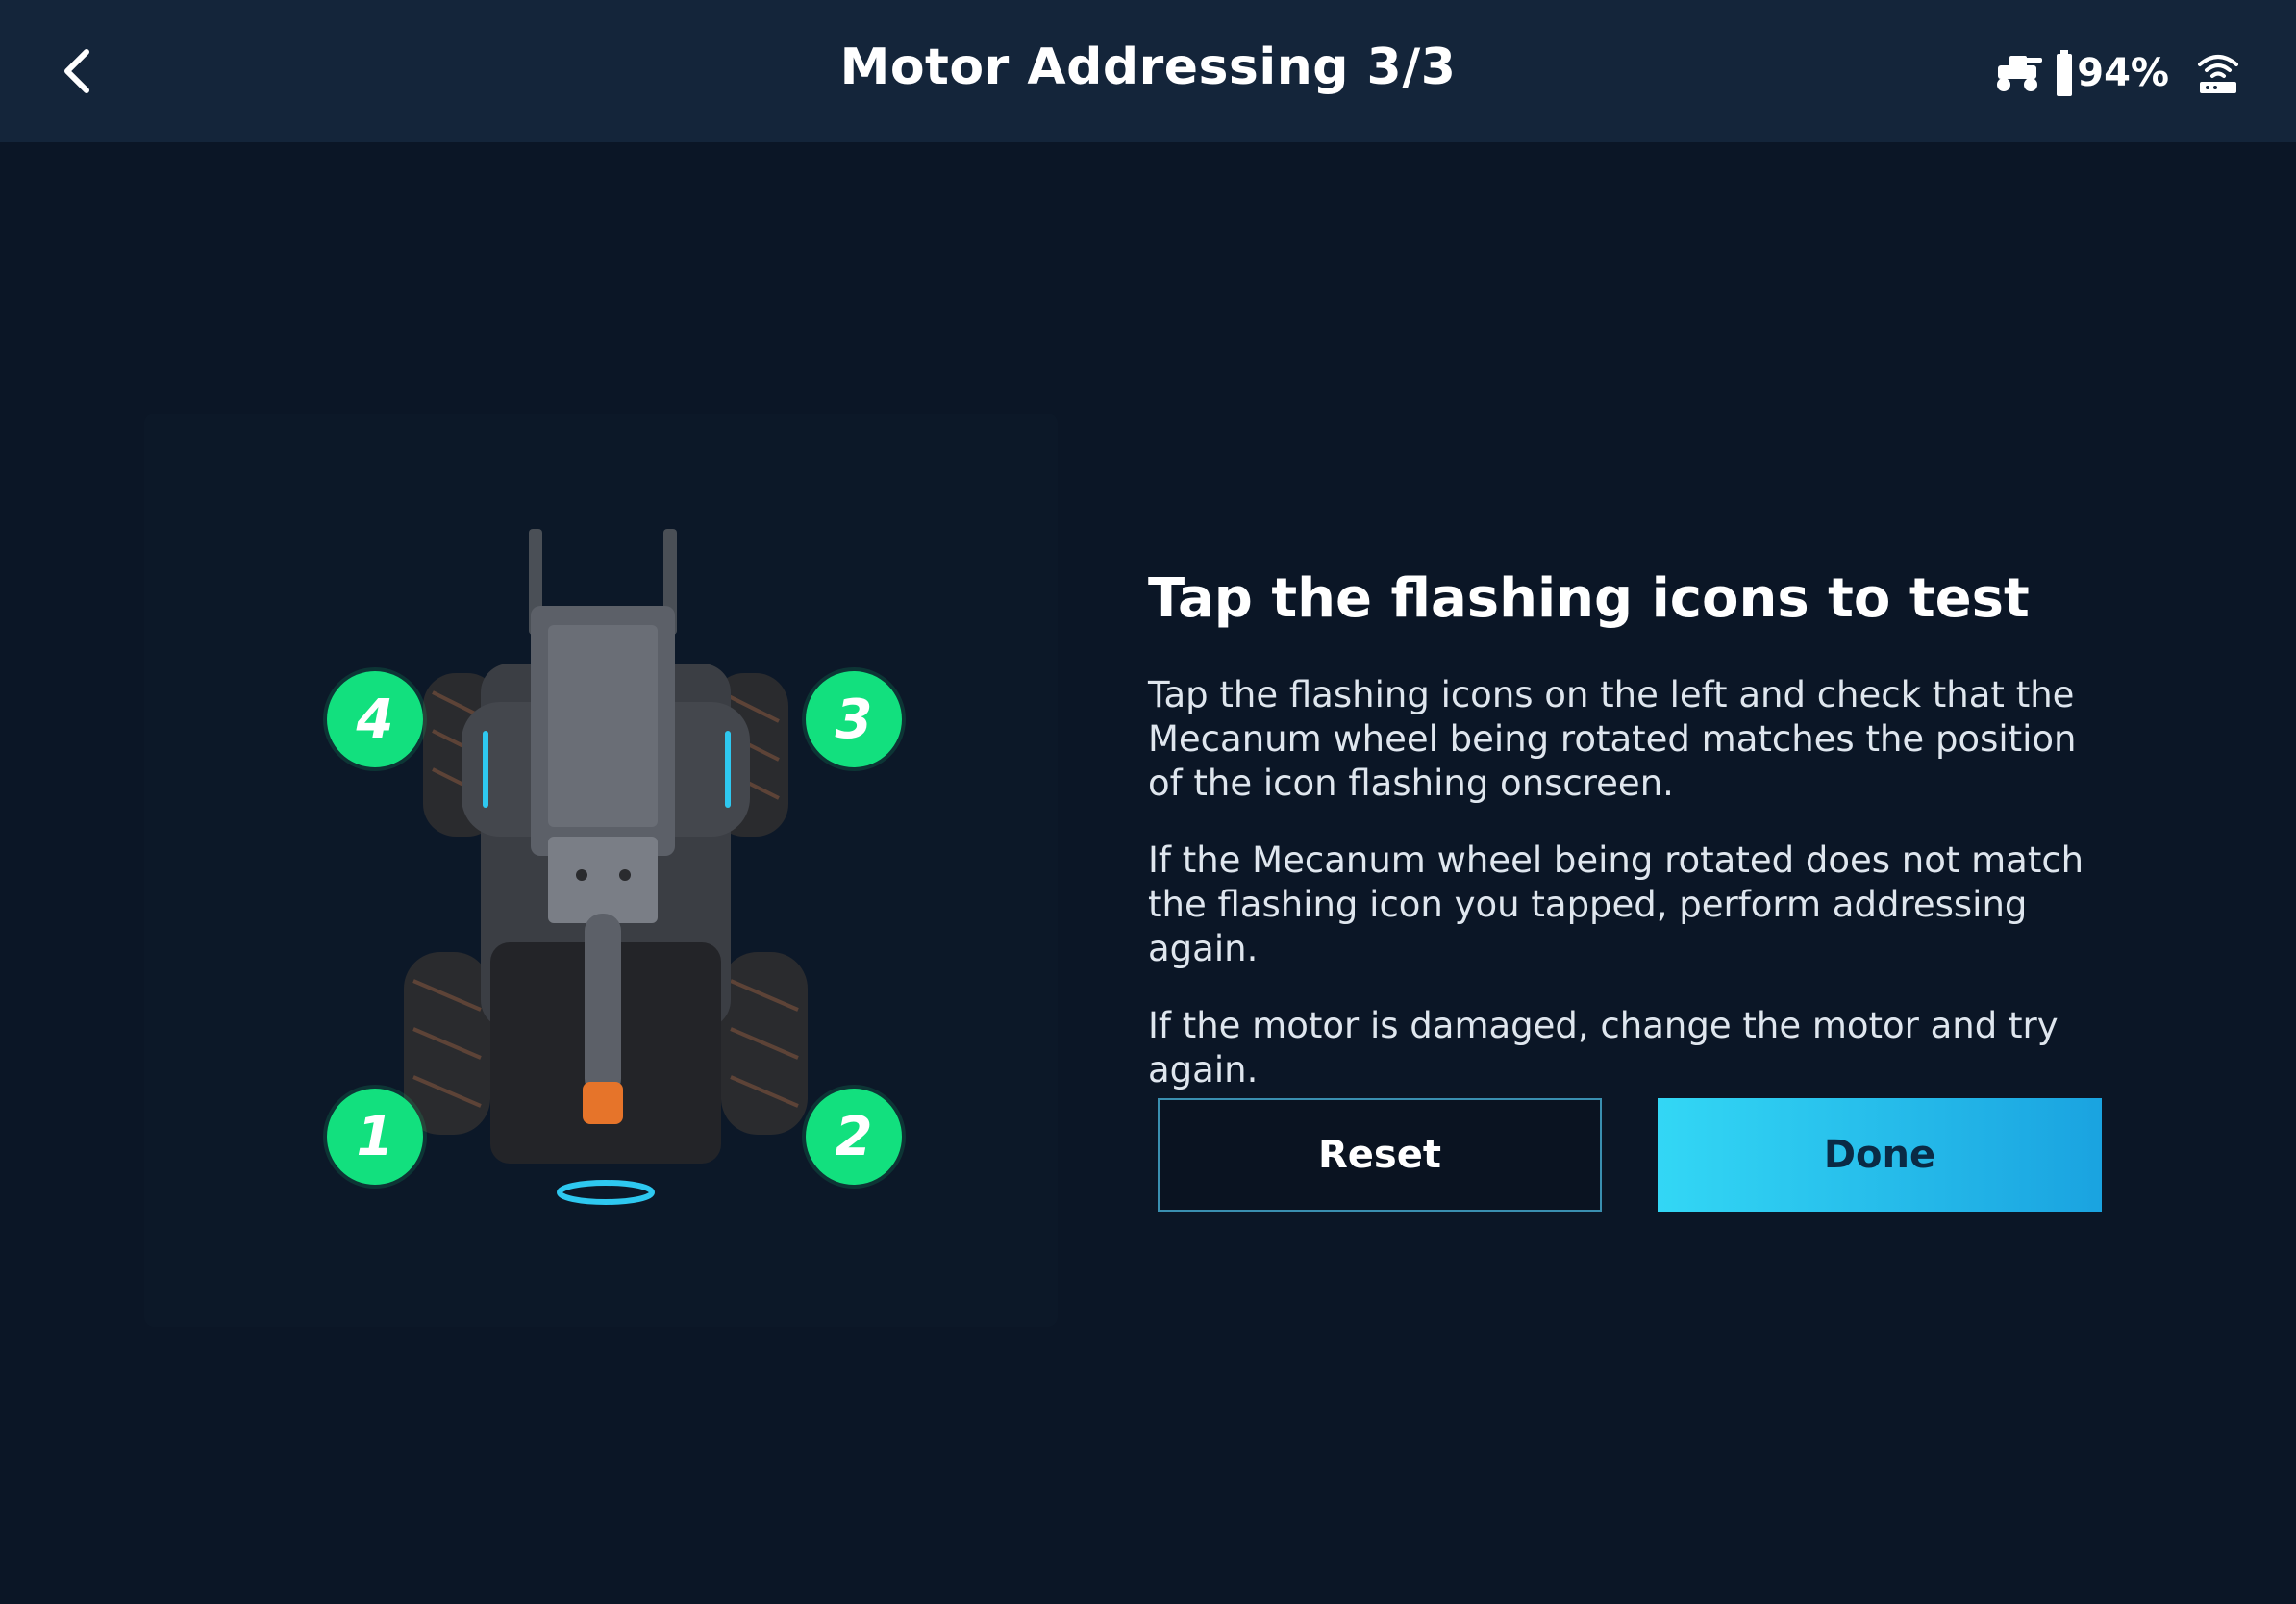  I want to click on wheel-2-badge: 2, so click(854, 1137).